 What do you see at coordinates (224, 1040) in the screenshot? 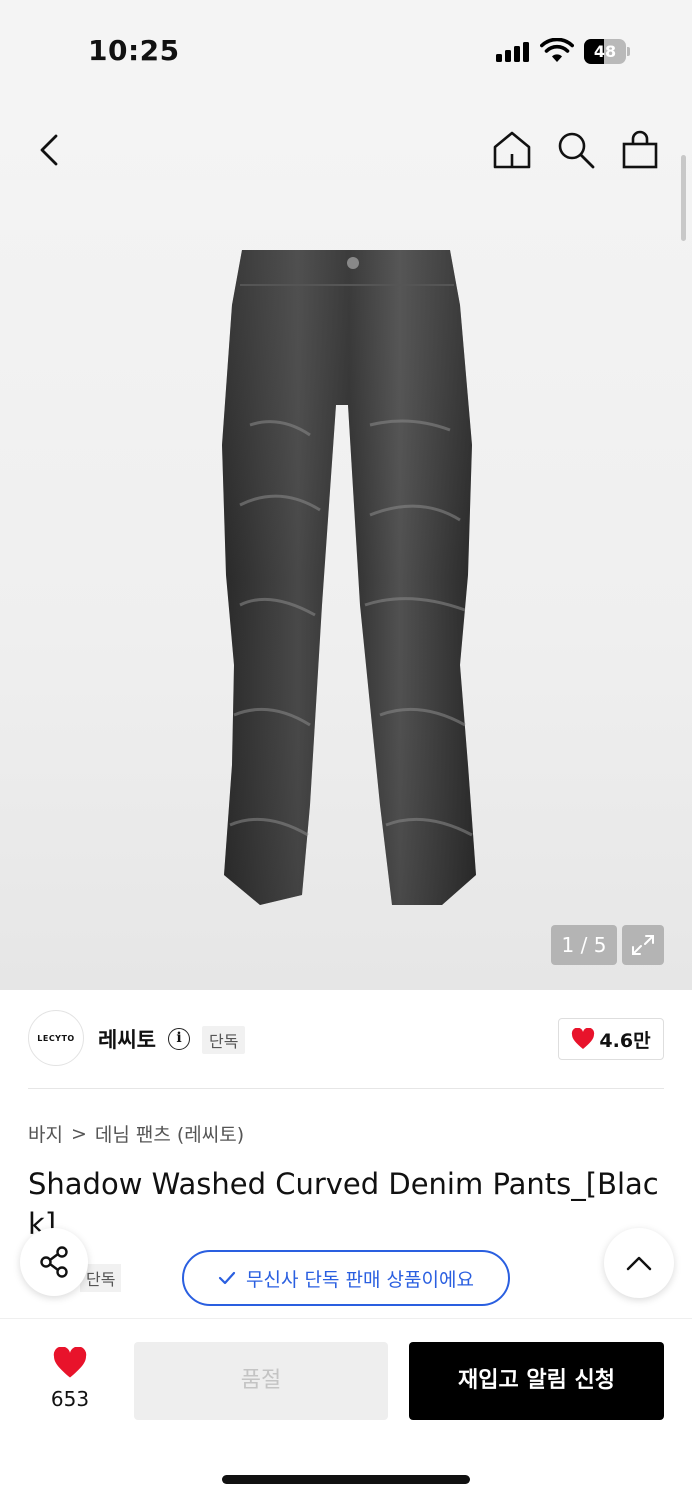
I see `exclusive-tag: 단독` at bounding box center [224, 1040].